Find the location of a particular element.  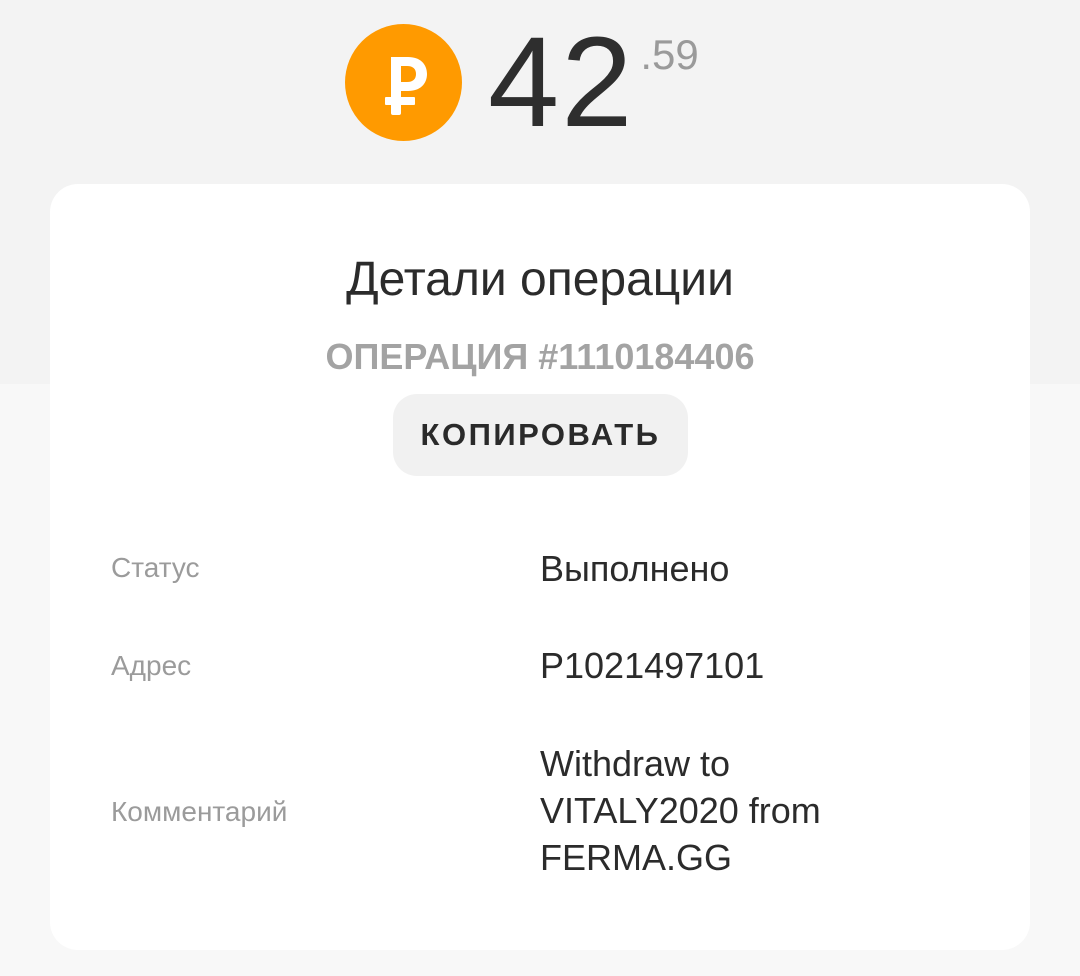

copy-button: КОПИРОВАТЬ is located at coordinates (540, 435).